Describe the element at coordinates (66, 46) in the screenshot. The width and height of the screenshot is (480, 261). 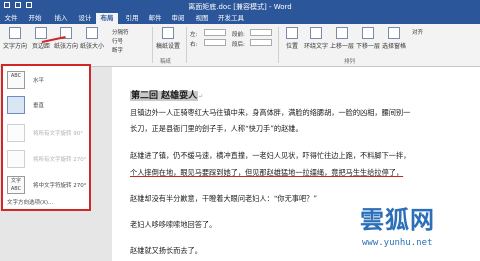
I see `orientation-label: 纸张方向` at that location.